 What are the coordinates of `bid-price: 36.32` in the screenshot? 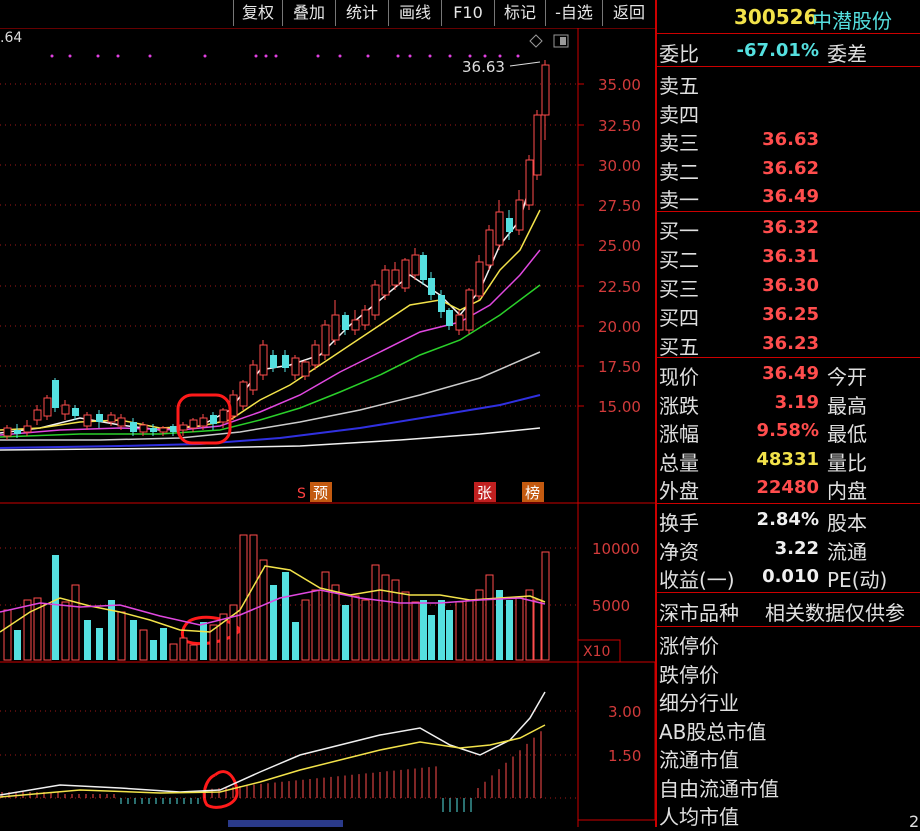 It's located at (790, 227).